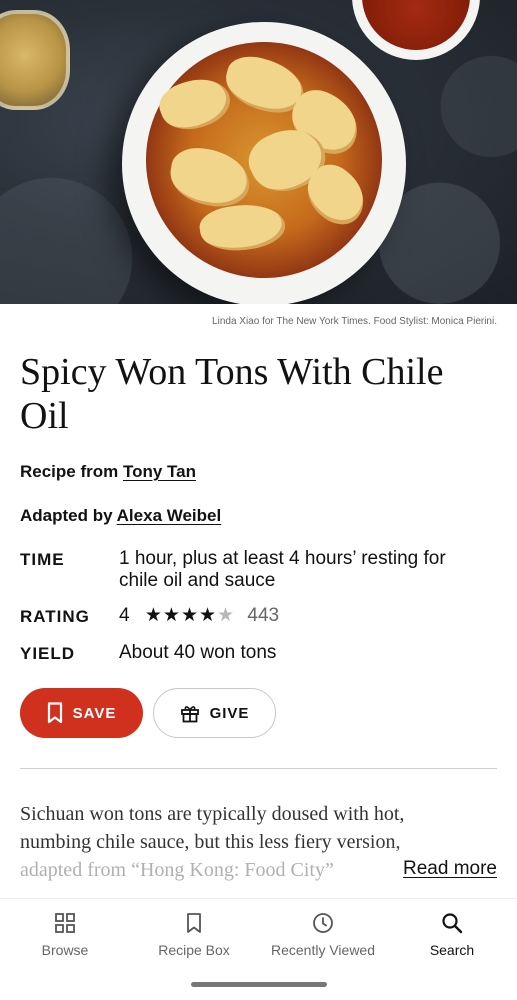  I want to click on recipe-author-link: Tony Tan, so click(159, 471).